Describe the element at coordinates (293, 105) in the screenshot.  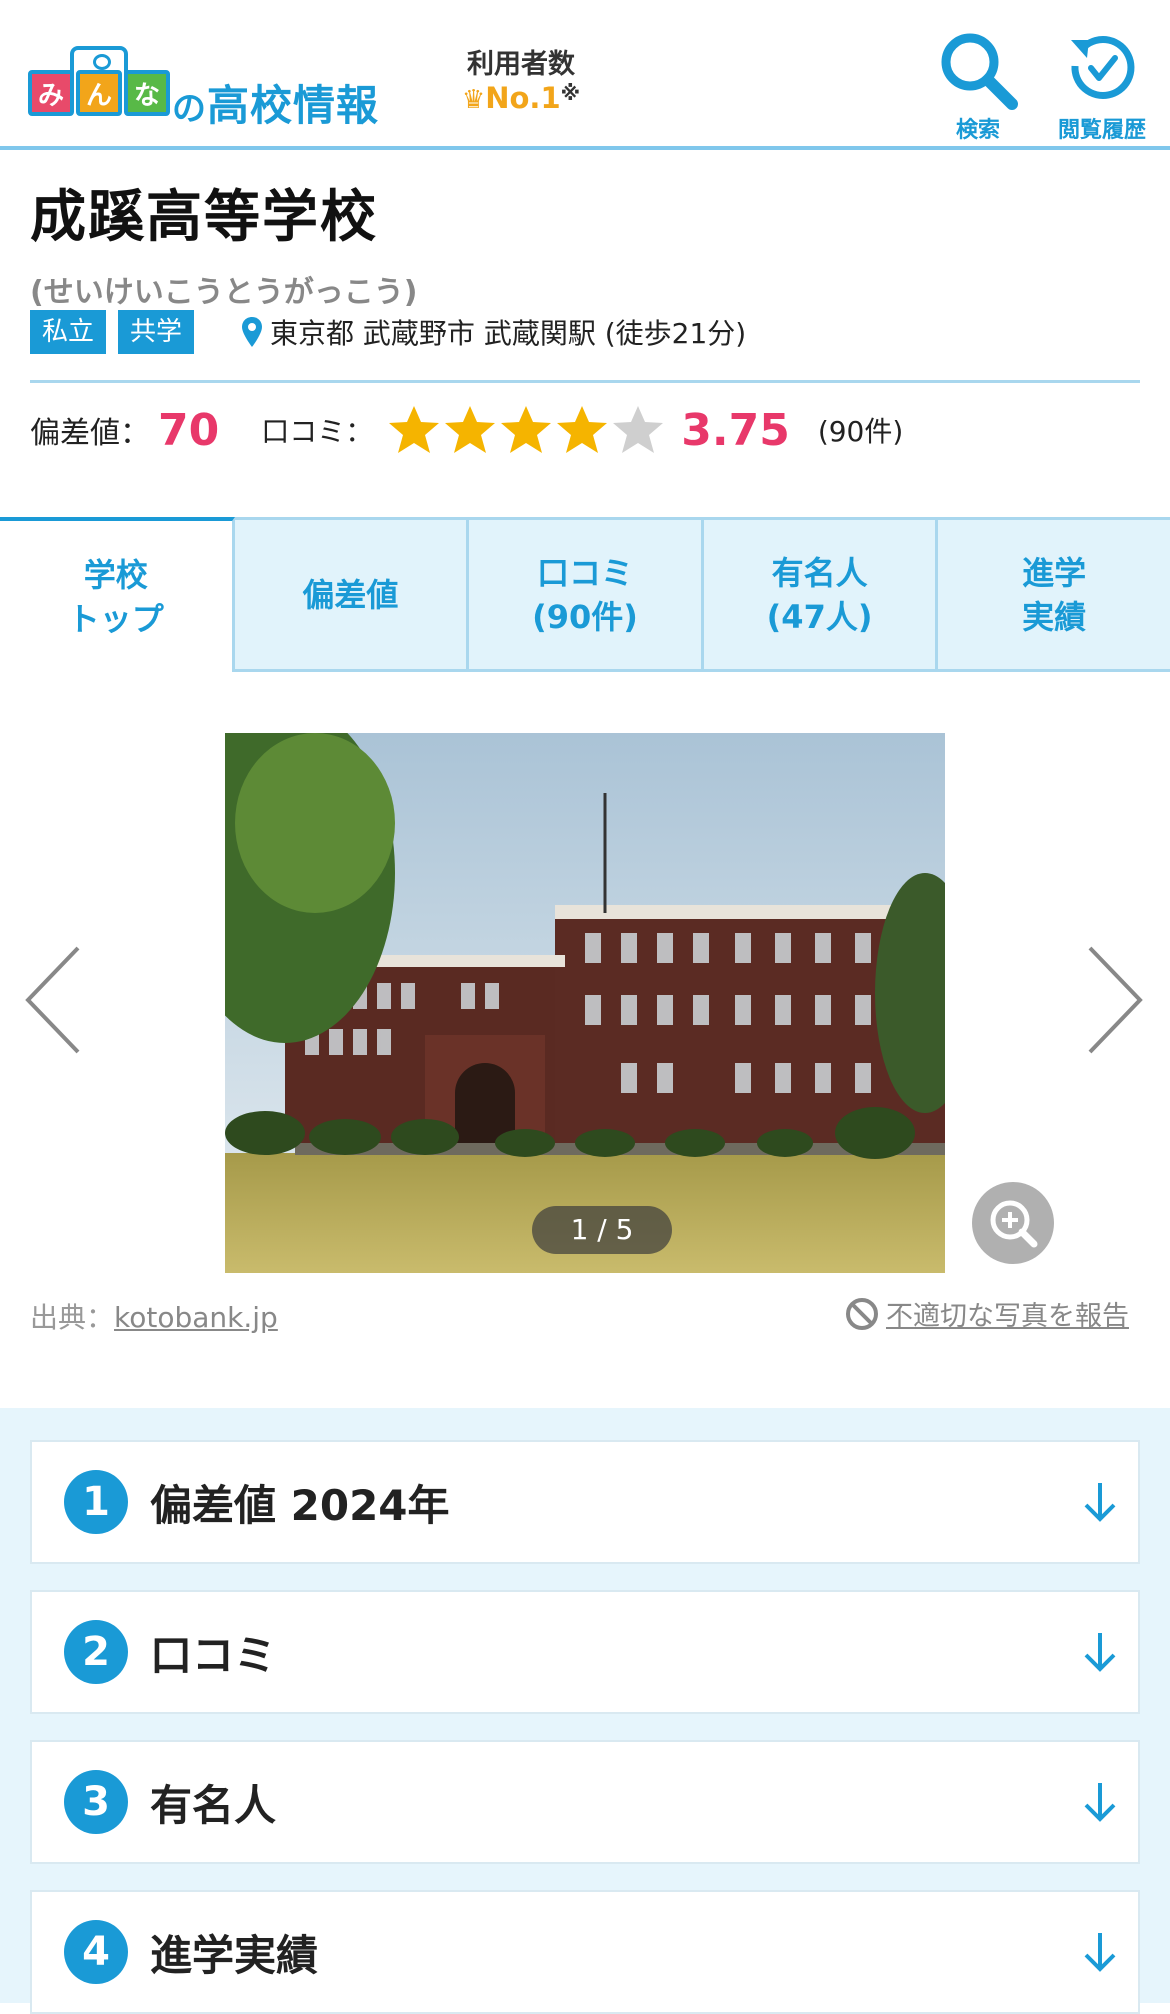
I see `logo-title: 高校情報` at that location.